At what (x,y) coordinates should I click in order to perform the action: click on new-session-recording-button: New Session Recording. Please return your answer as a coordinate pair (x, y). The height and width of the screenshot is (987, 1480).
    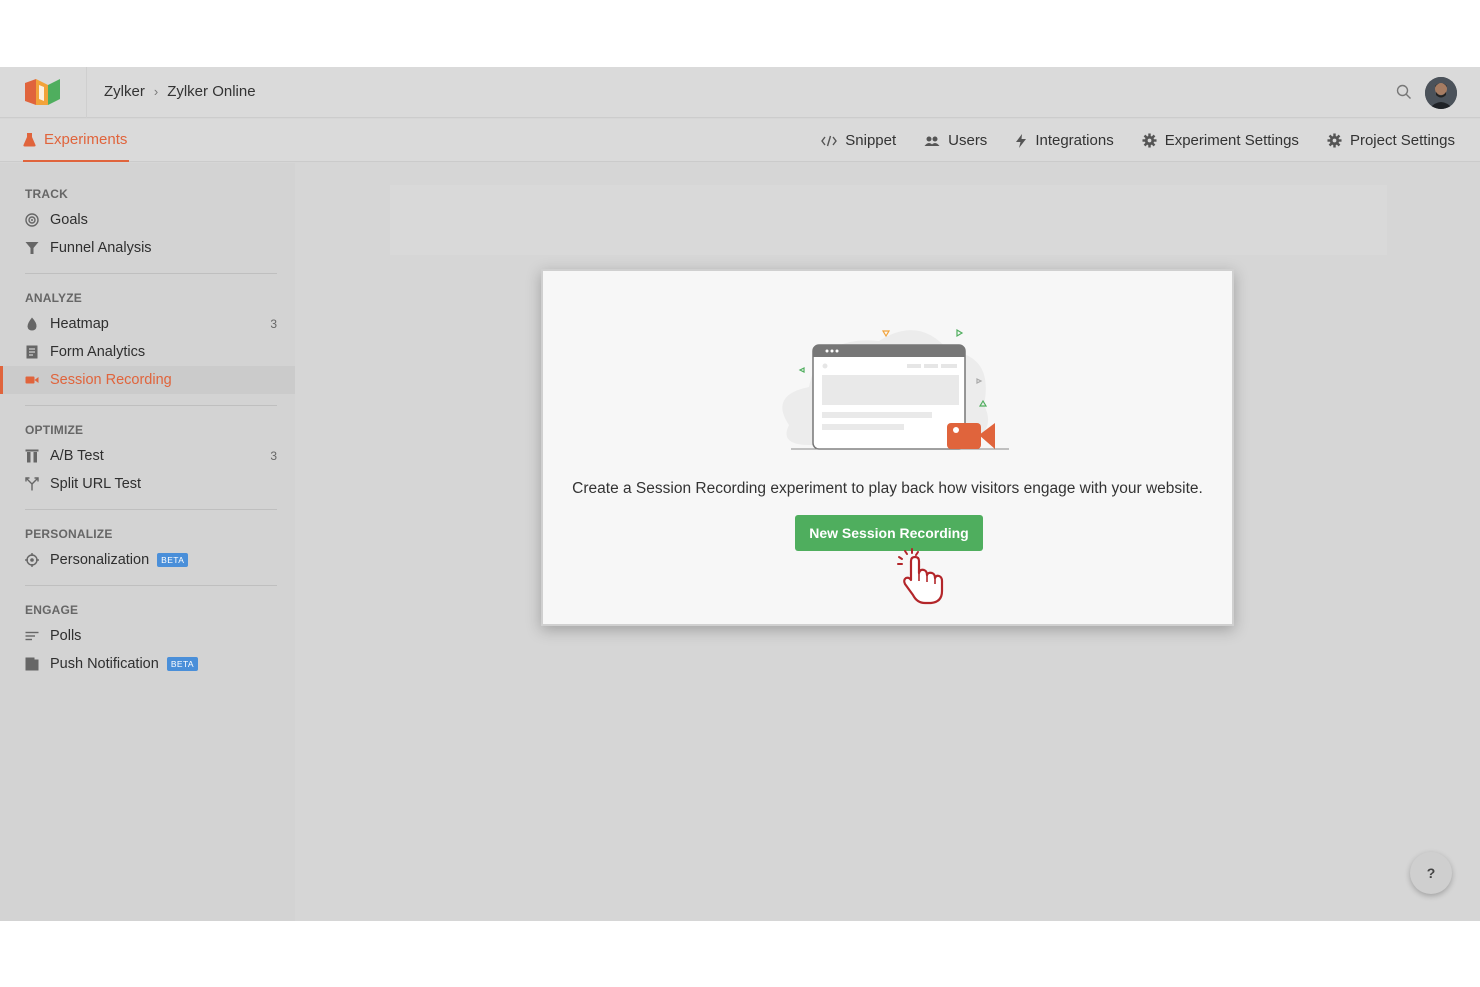
    Looking at the image, I should click on (889, 533).